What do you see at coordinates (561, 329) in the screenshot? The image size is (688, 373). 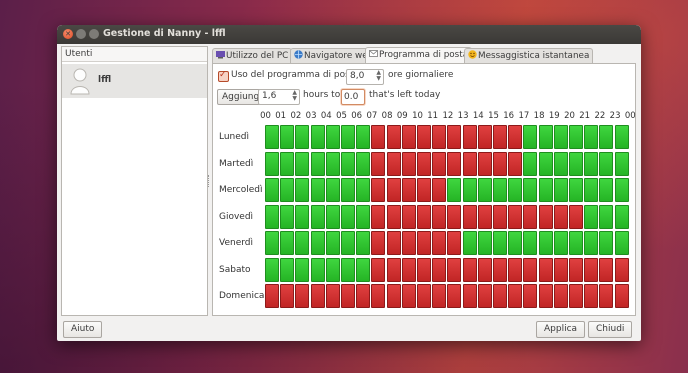 I see `apply-button: Applica` at bounding box center [561, 329].